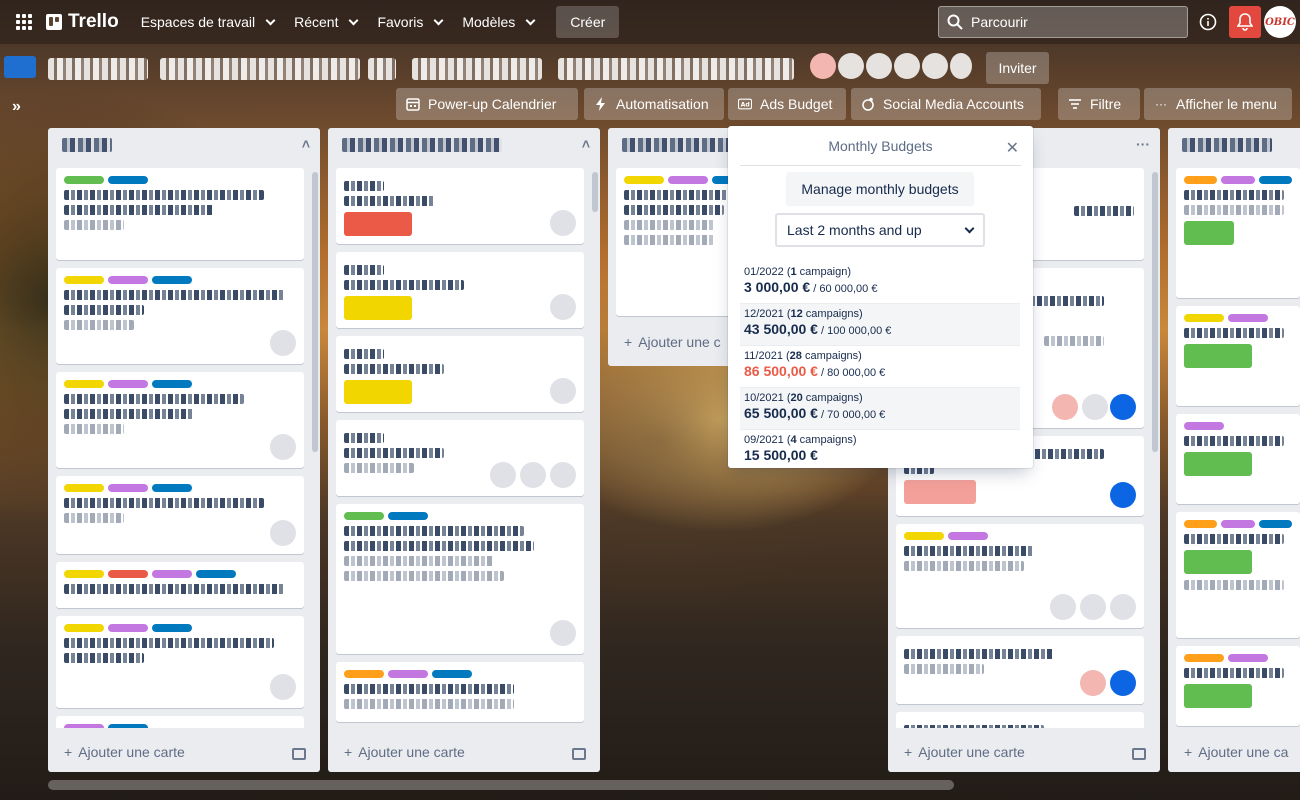 The width and height of the screenshot is (1300, 800). I want to click on search-input, so click(1066, 22).